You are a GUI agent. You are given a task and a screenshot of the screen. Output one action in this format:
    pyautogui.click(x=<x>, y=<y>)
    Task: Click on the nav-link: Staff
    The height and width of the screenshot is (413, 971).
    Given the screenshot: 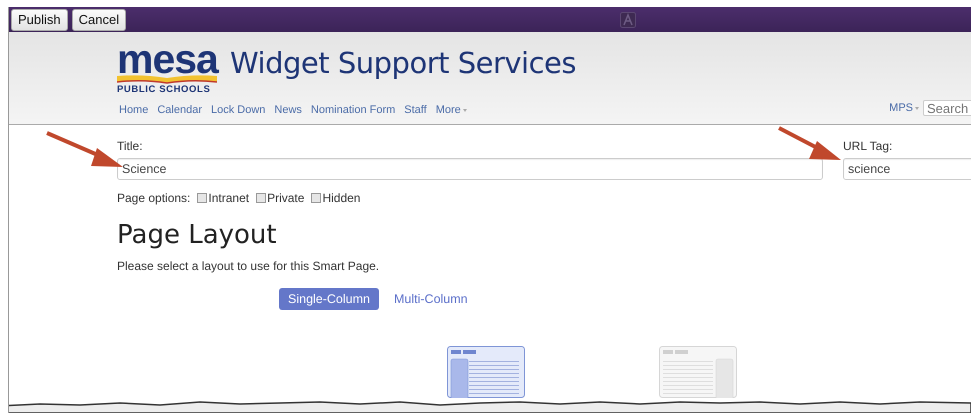 What is the action you would take?
    pyautogui.click(x=415, y=110)
    